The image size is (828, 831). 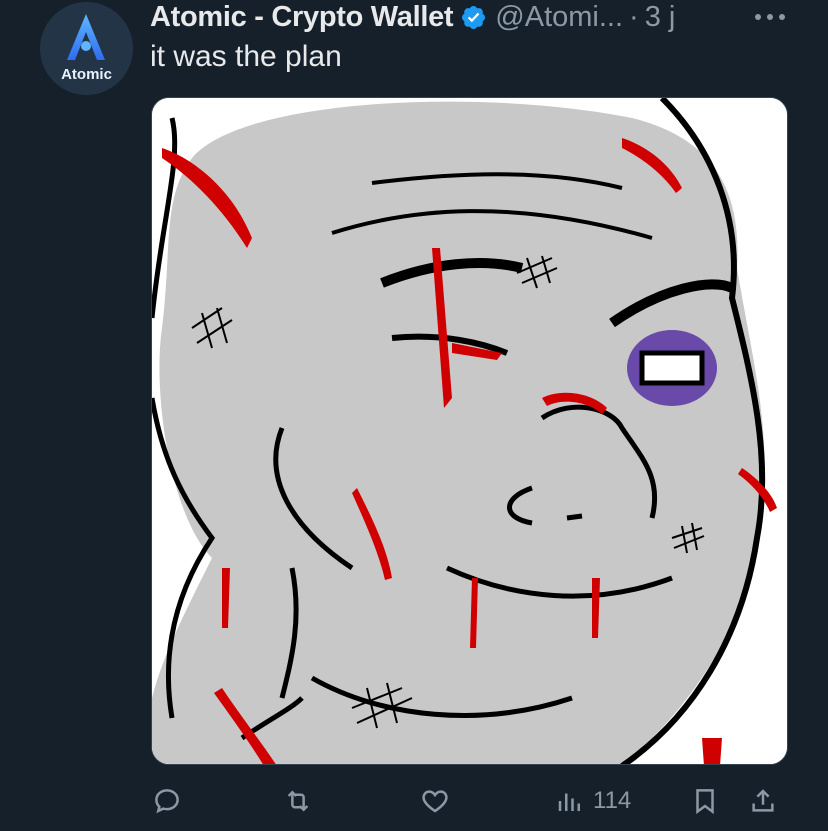 I want to click on views-icon, so click(x=569, y=802).